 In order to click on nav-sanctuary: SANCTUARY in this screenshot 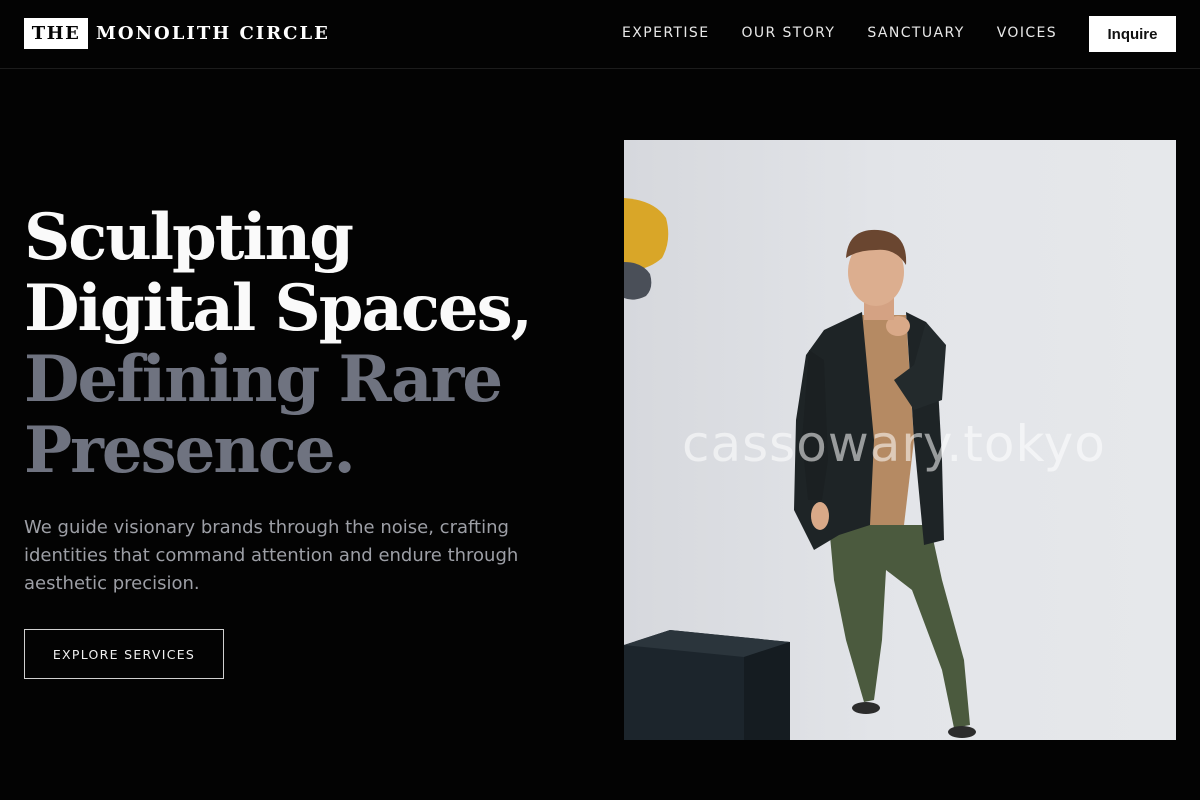, I will do `click(915, 33)`.